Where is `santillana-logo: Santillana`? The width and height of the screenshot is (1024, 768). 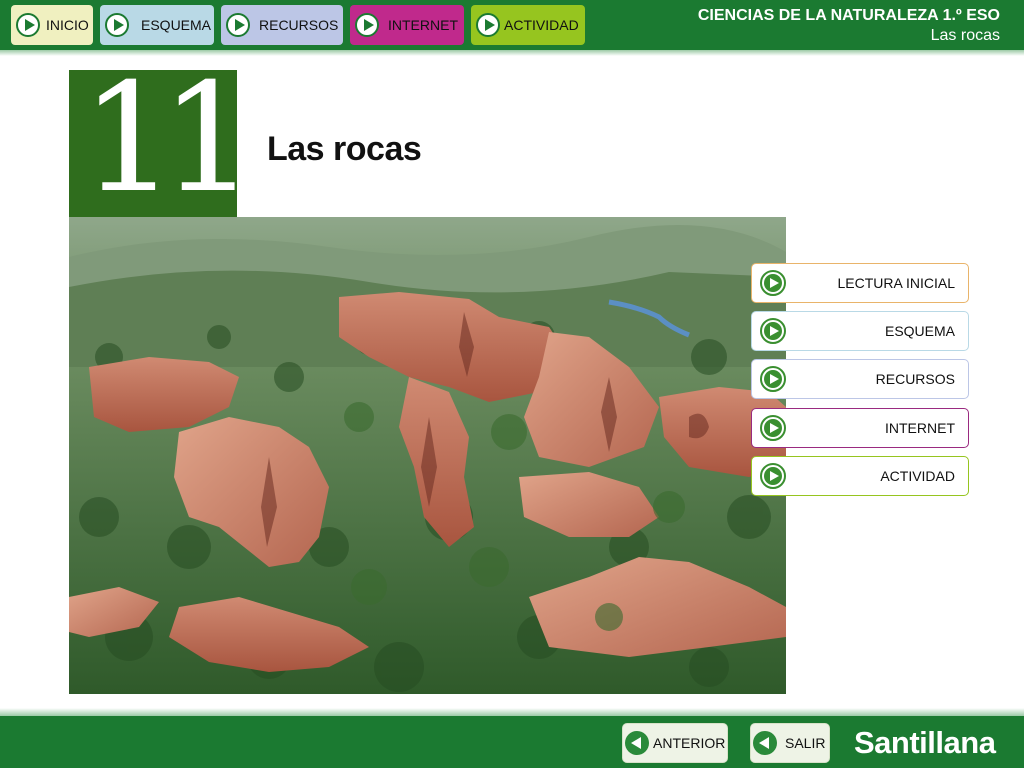 santillana-logo: Santillana is located at coordinates (925, 742).